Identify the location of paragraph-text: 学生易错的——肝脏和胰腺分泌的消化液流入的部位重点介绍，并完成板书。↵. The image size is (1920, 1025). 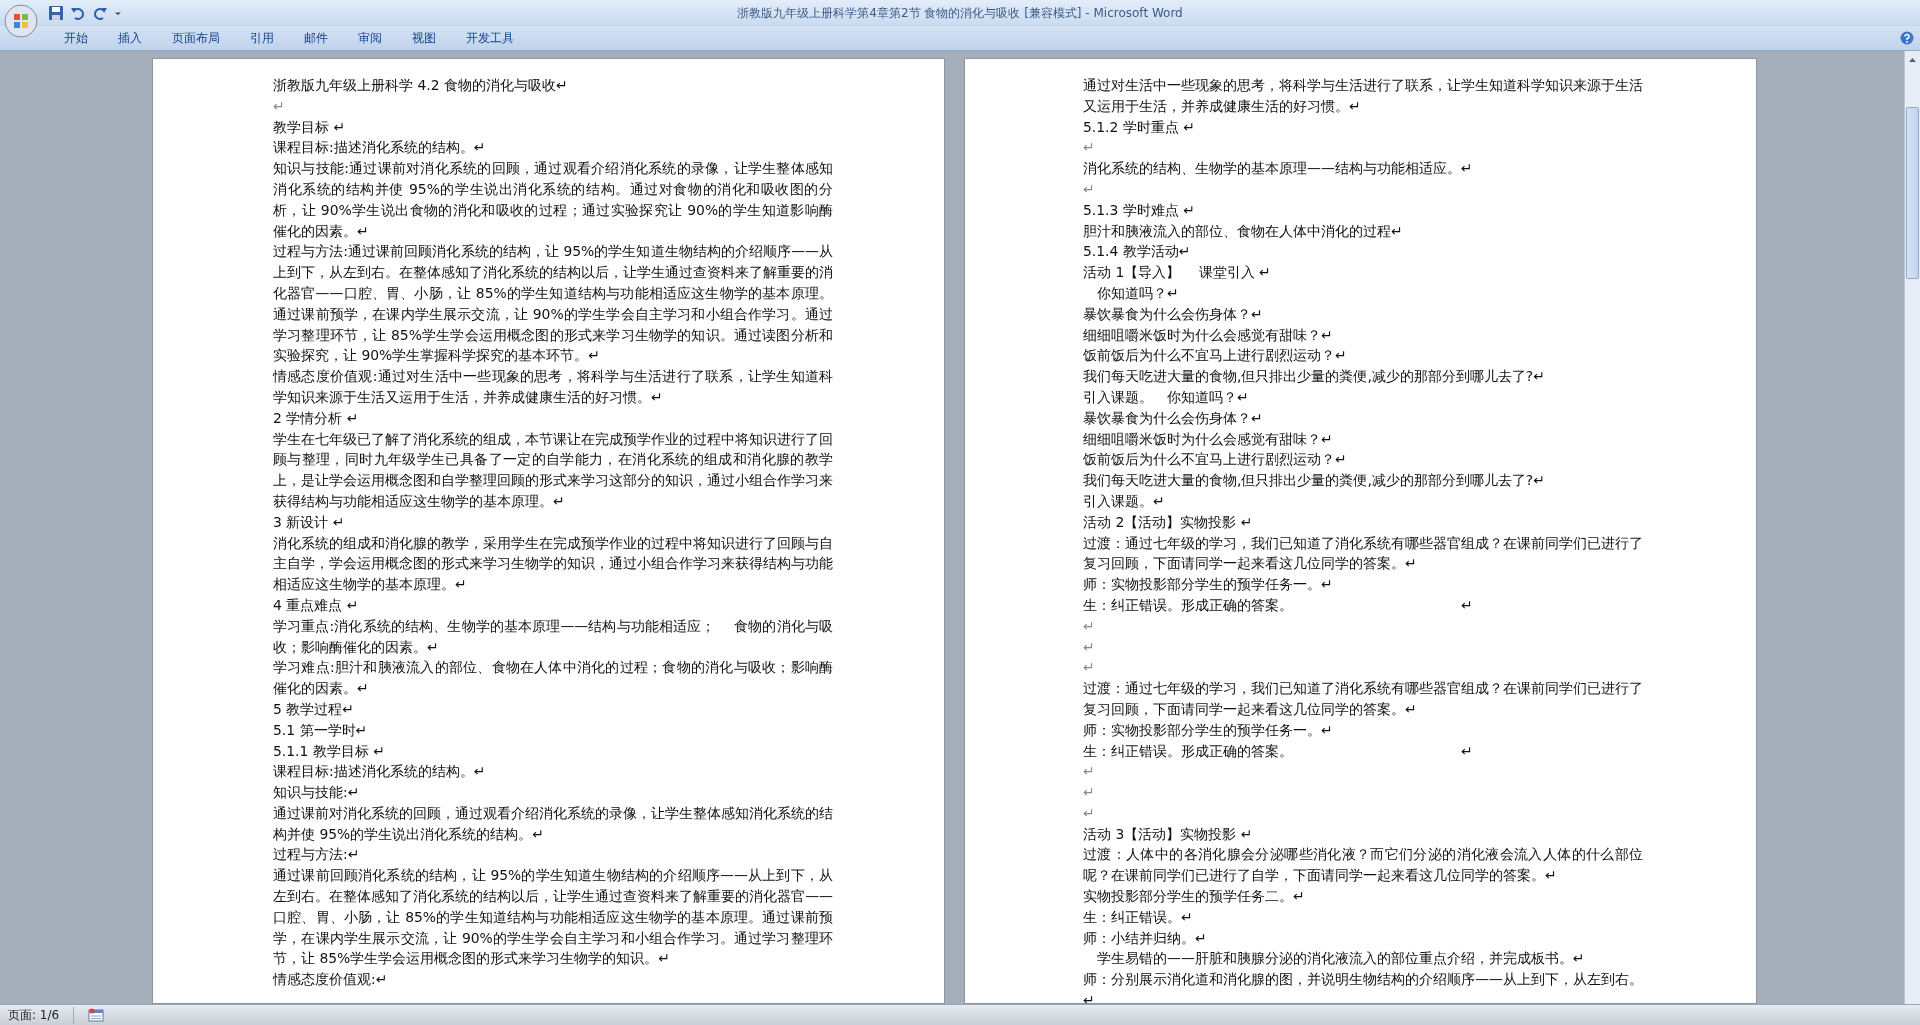
(1341, 959).